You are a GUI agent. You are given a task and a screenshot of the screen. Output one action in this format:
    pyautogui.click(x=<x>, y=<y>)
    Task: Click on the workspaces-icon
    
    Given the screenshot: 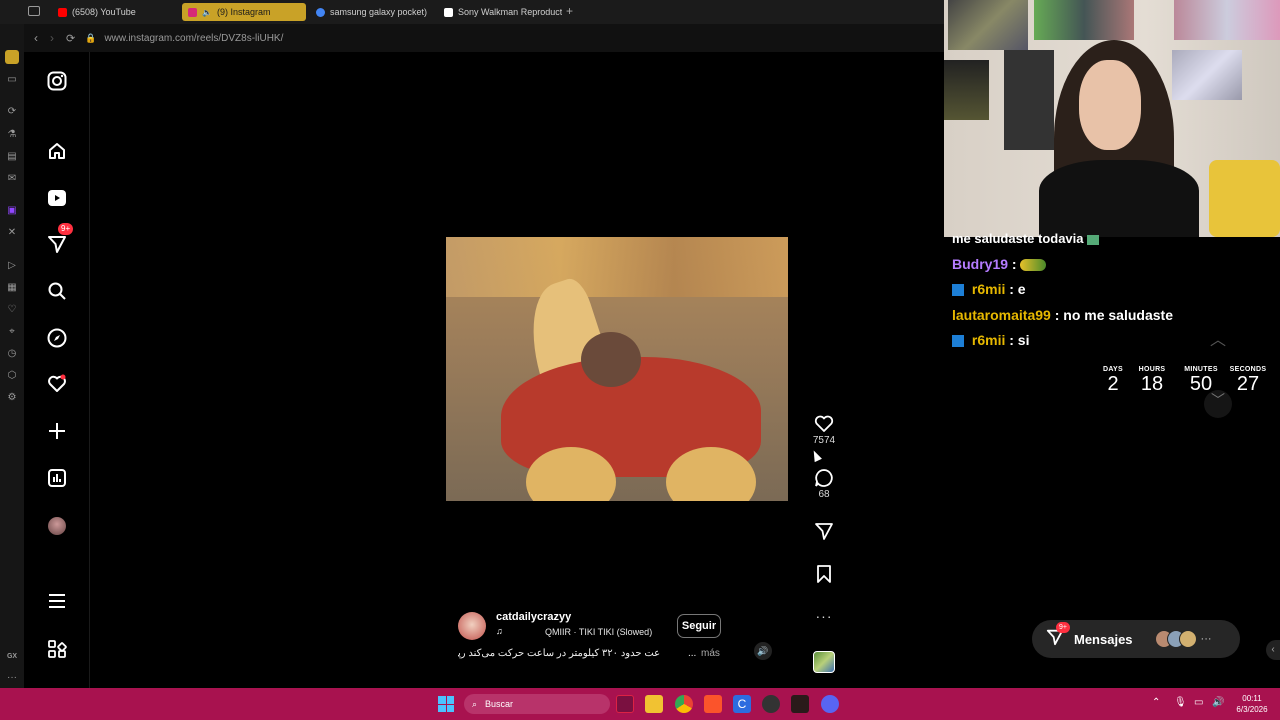 What is the action you would take?
    pyautogui.click(x=34, y=11)
    